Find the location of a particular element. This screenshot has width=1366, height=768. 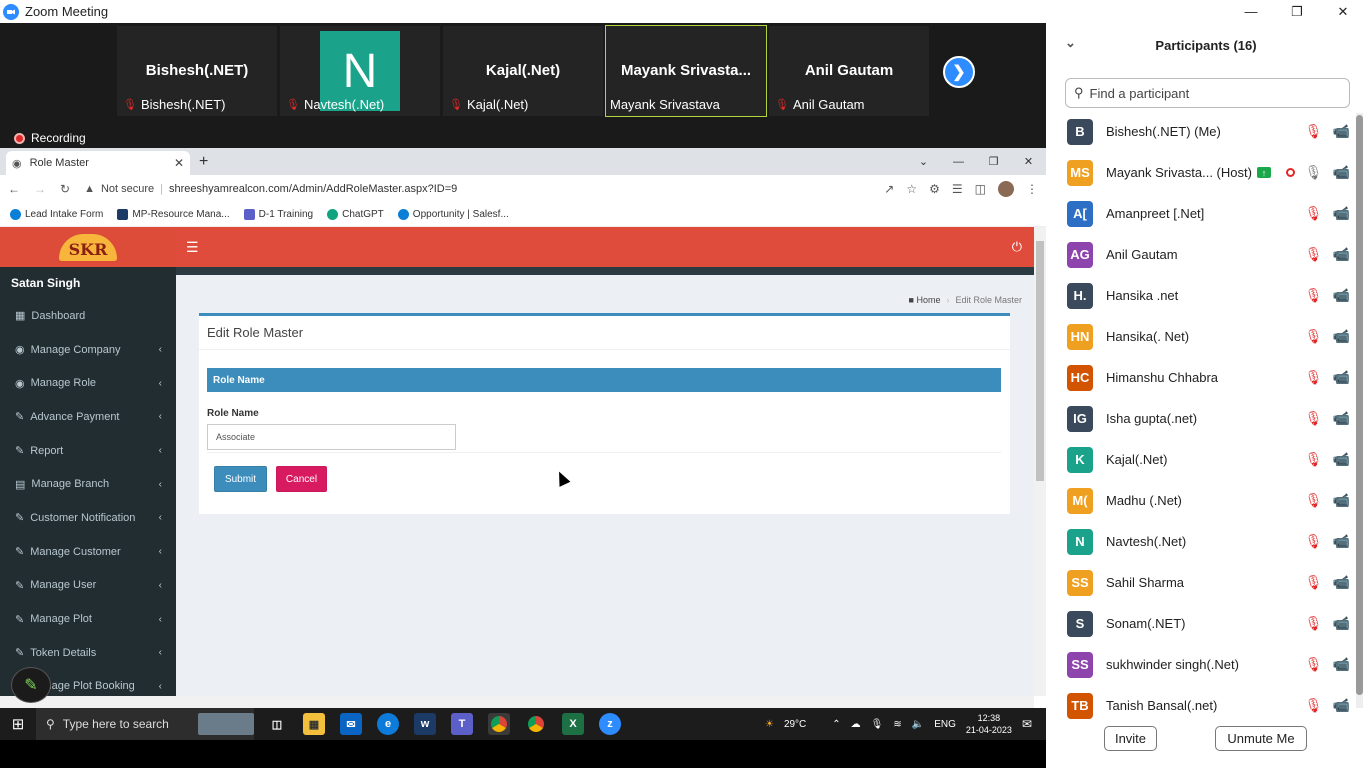

find-participant-input: ⚲ Find a participant is located at coordinates (1207, 93).